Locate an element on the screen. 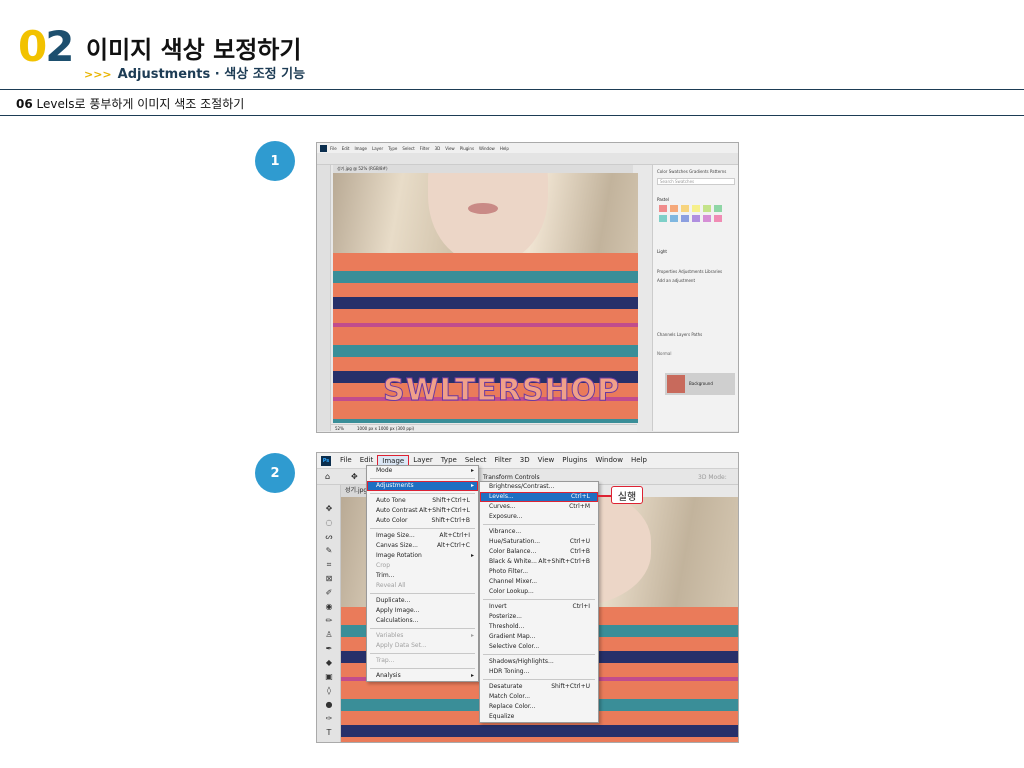 This screenshot has width=1024, height=768. image-menu-item-canvas-size: Canvas Size... Alt+Ctrl+C is located at coordinates (422, 546).